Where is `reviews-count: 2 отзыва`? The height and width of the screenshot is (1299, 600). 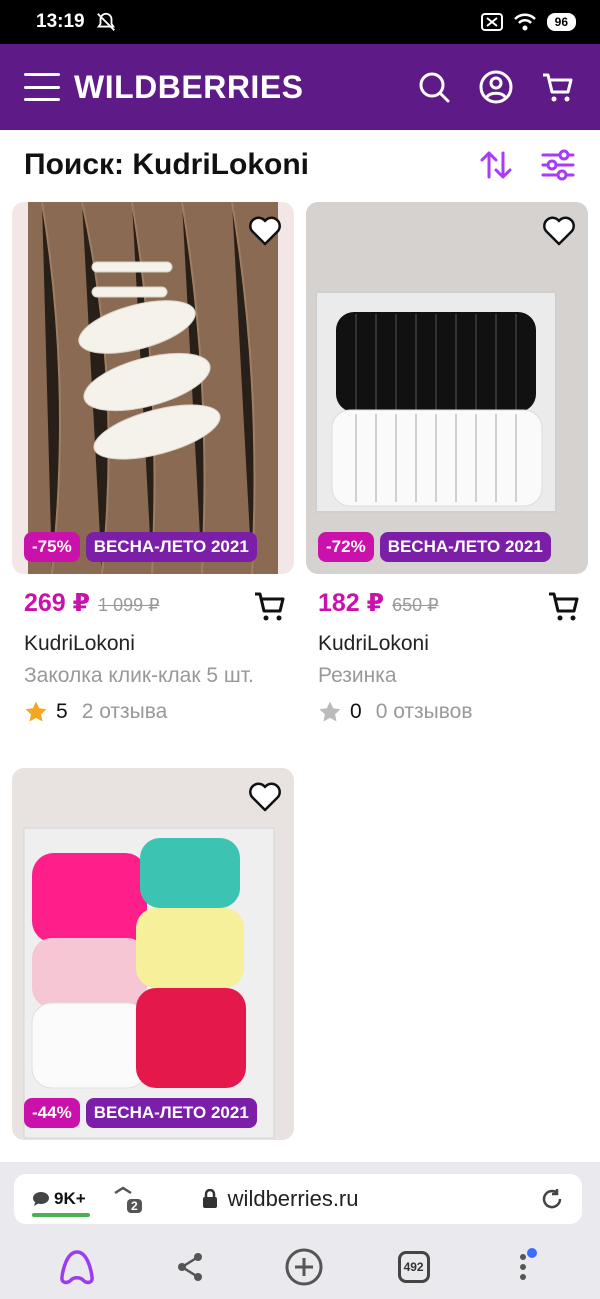 reviews-count: 2 отзыва is located at coordinates (125, 712).